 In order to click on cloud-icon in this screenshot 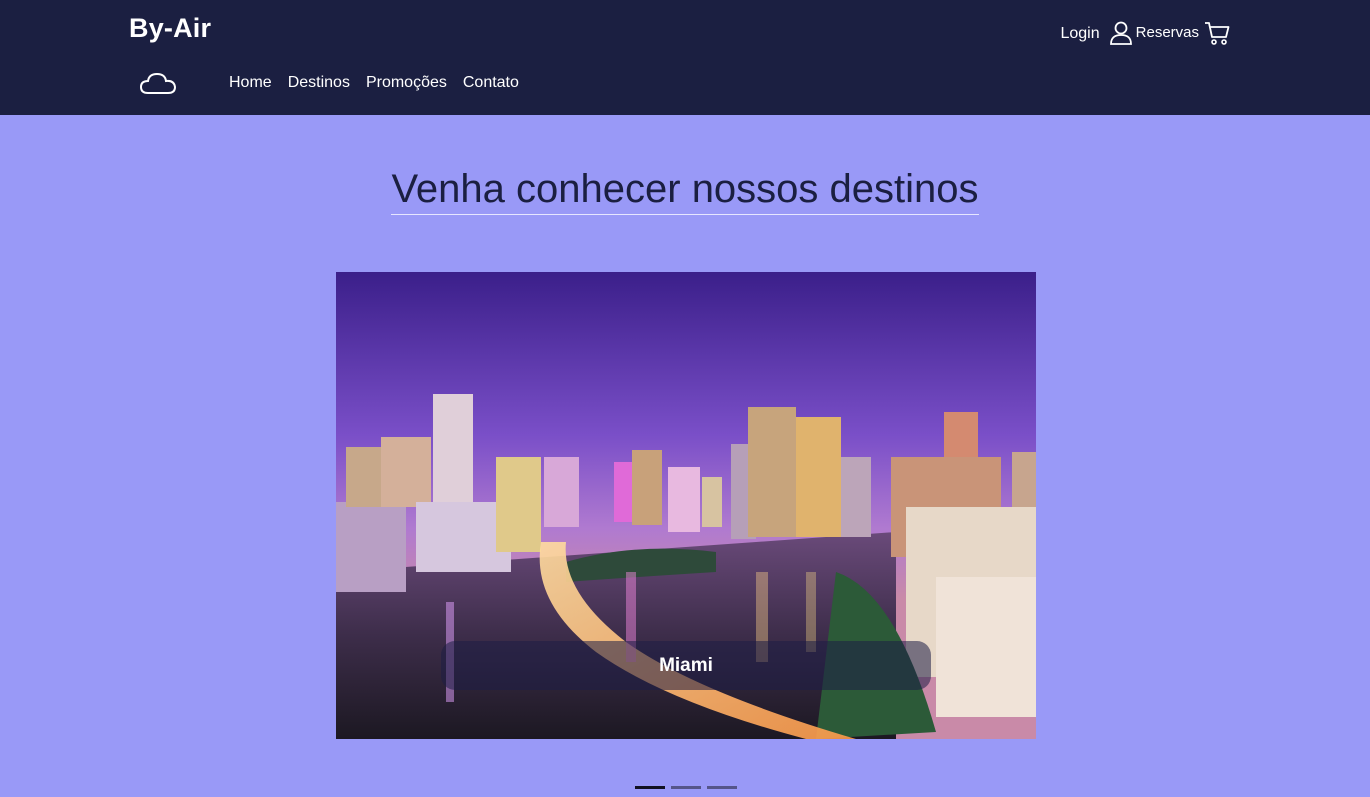, I will do `click(158, 83)`.